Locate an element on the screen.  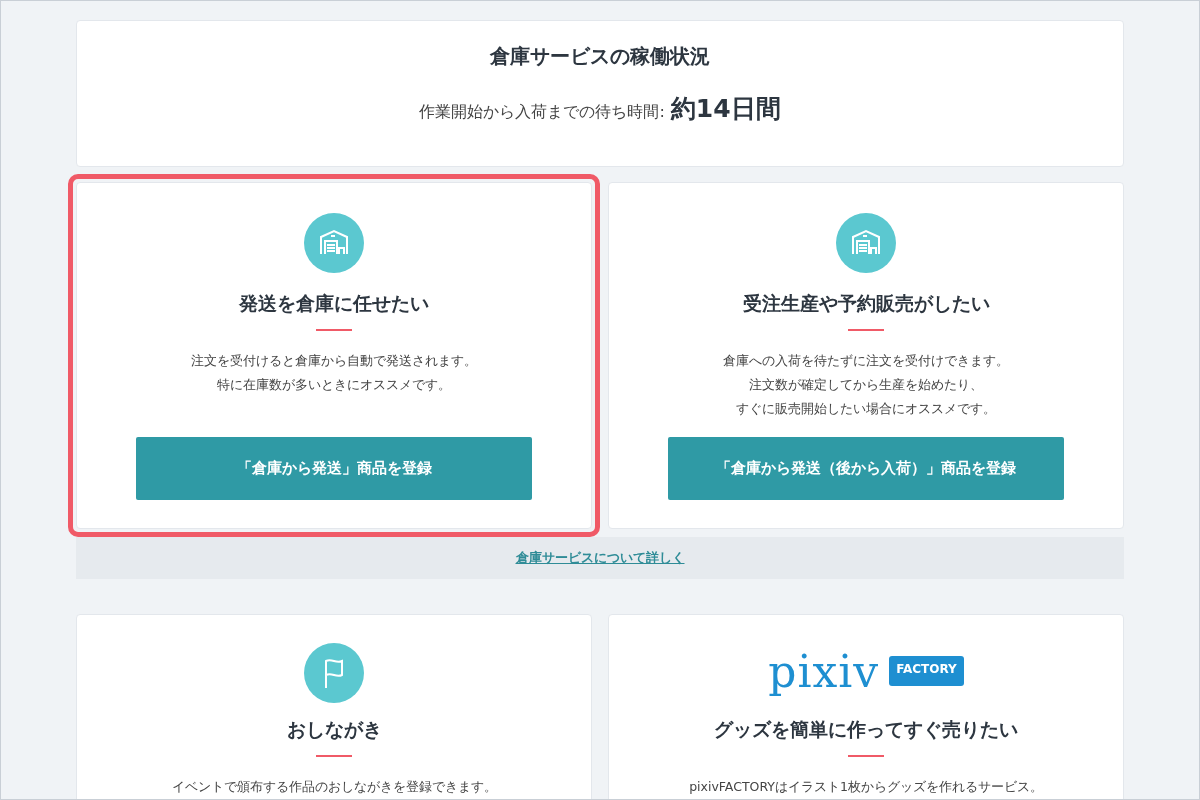
logo-wordmark: pixiv is located at coordinates (824, 671).